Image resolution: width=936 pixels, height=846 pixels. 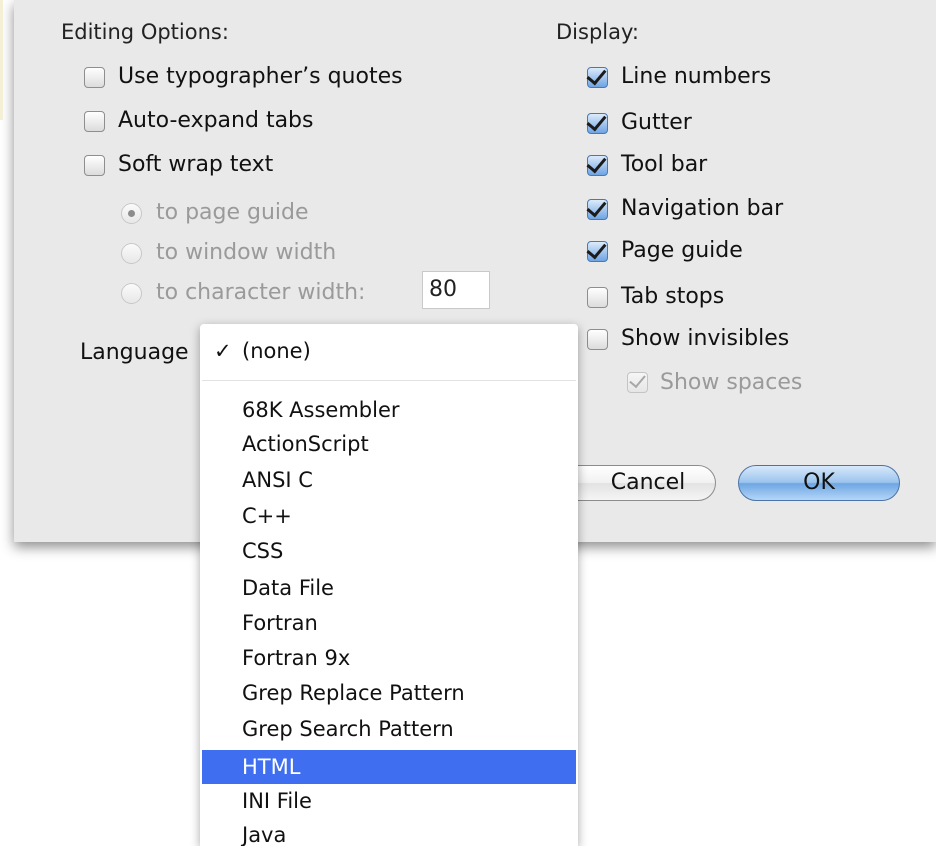 I want to click on show-spaces-label: Show spaces, so click(x=731, y=382).